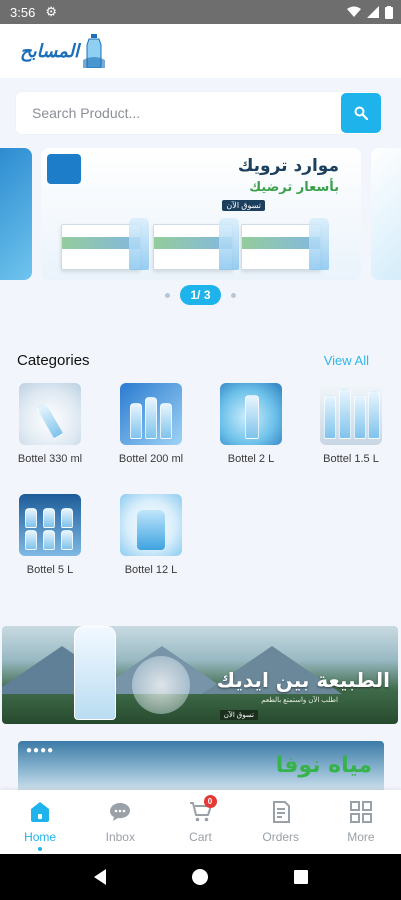 Image resolution: width=401 pixels, height=900 pixels. What do you see at coordinates (50, 51) in the screenshot?
I see `logo-text: المسابح` at bounding box center [50, 51].